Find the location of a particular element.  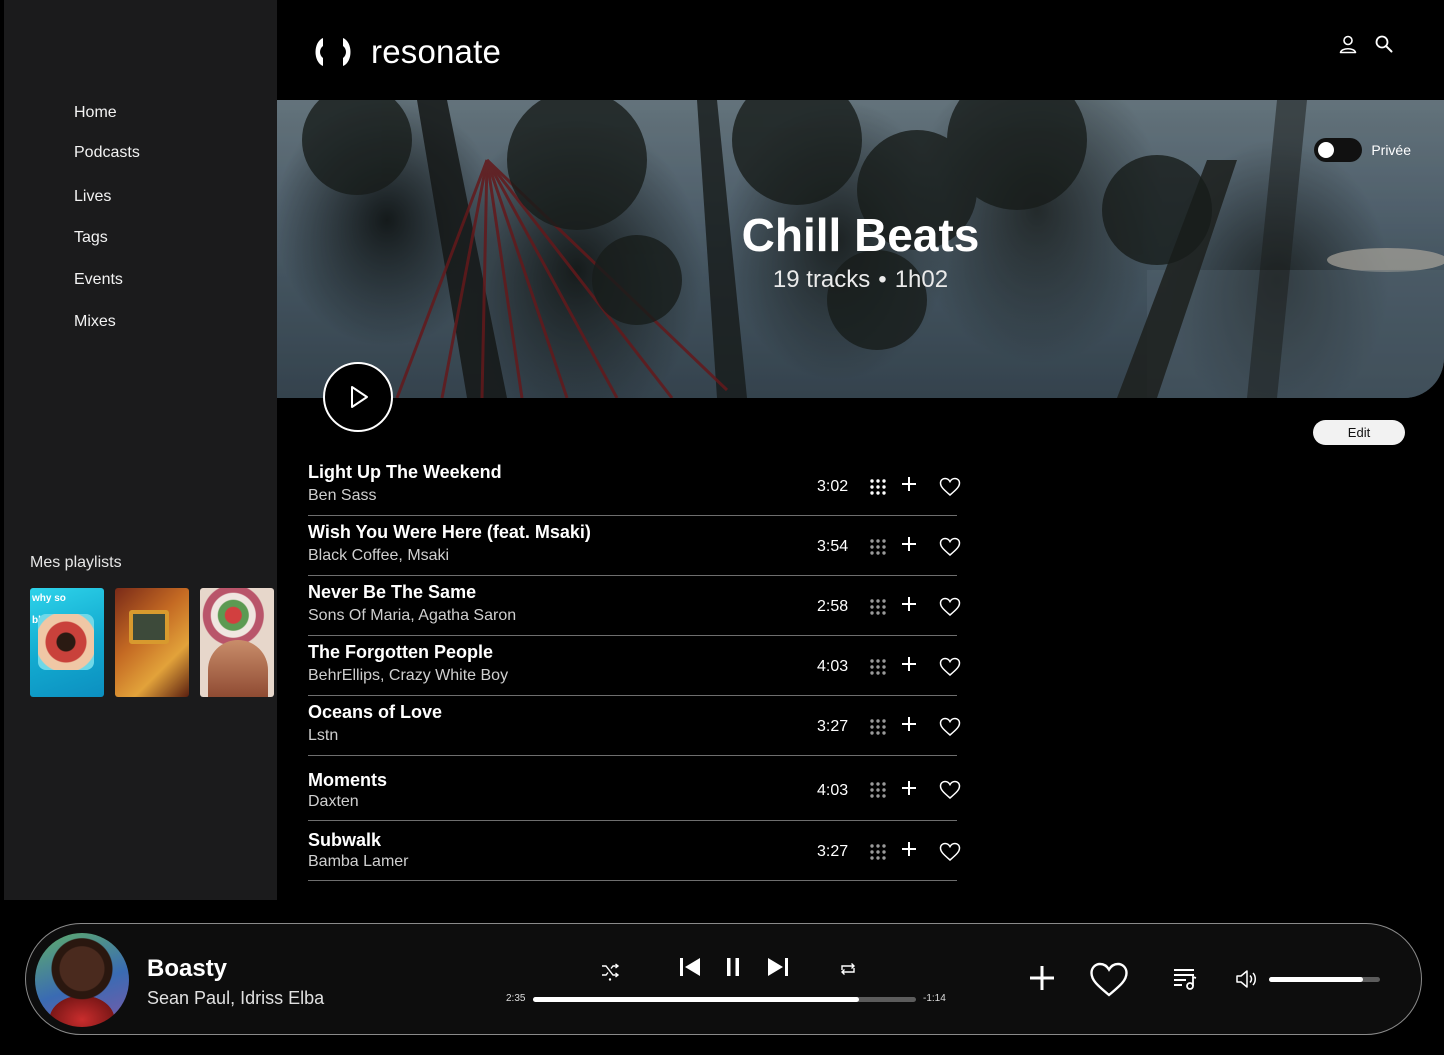

brand-name: resonate is located at coordinates (436, 51).